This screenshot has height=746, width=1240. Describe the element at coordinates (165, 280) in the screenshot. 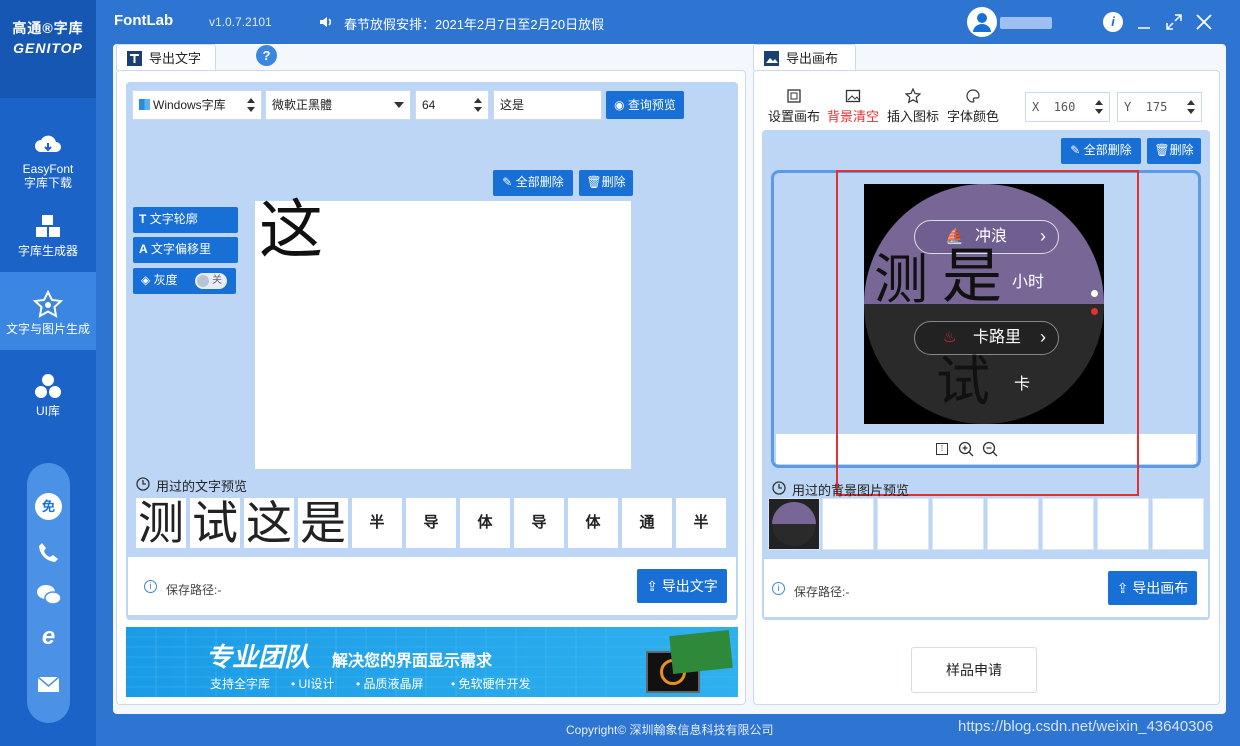

I see `gray-label: 灰度` at that location.